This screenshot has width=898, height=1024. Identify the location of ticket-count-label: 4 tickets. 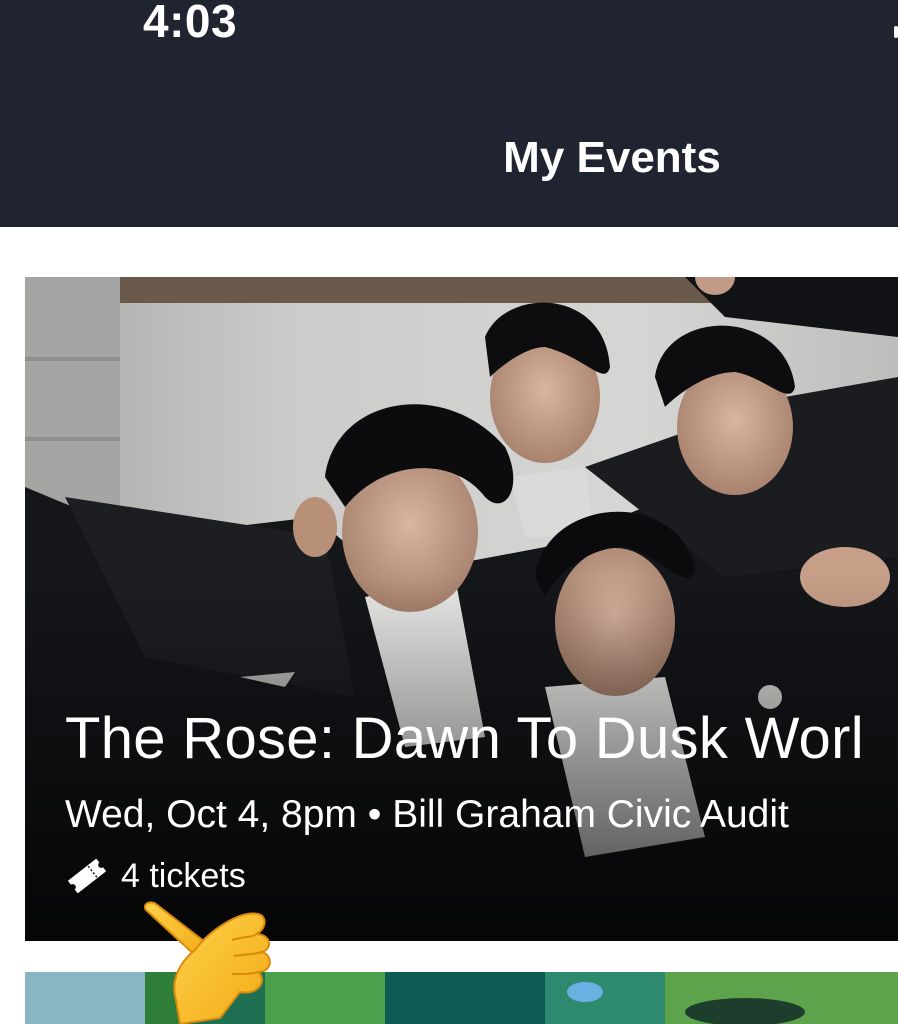
(183, 876).